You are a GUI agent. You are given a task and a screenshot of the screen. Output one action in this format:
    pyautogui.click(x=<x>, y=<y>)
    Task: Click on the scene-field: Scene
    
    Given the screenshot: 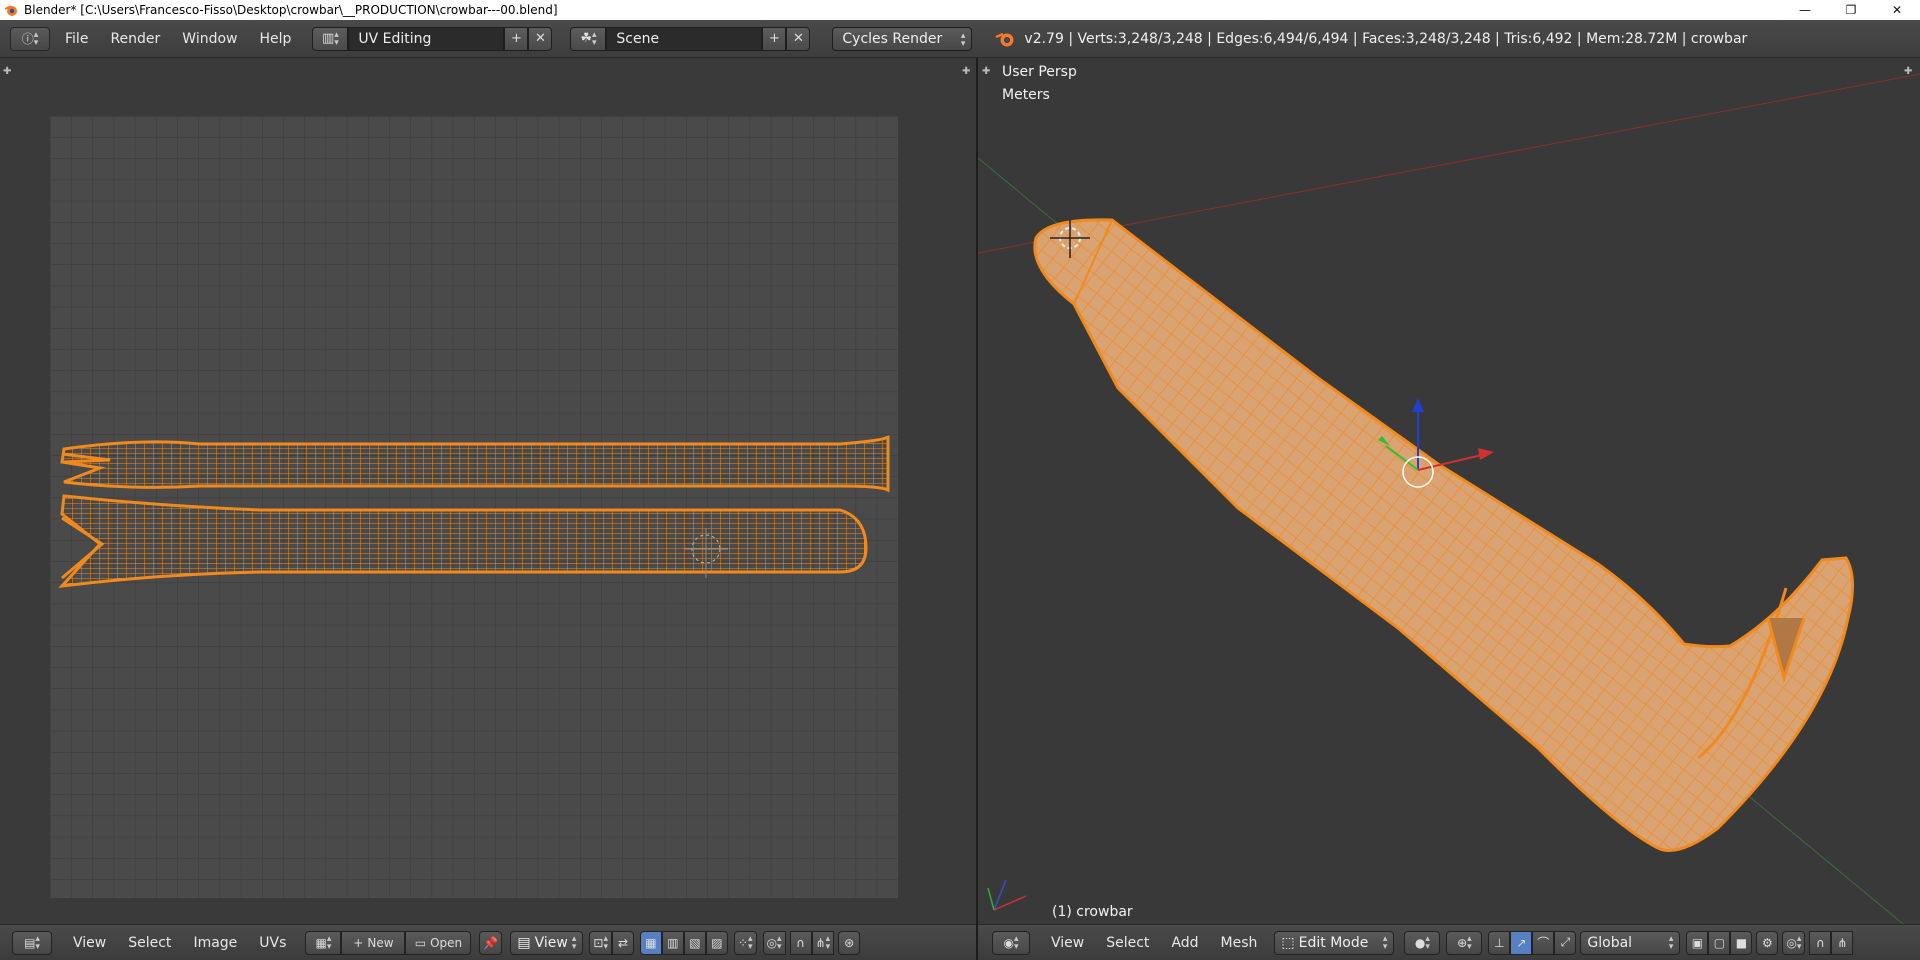 What is the action you would take?
    pyautogui.click(x=684, y=38)
    